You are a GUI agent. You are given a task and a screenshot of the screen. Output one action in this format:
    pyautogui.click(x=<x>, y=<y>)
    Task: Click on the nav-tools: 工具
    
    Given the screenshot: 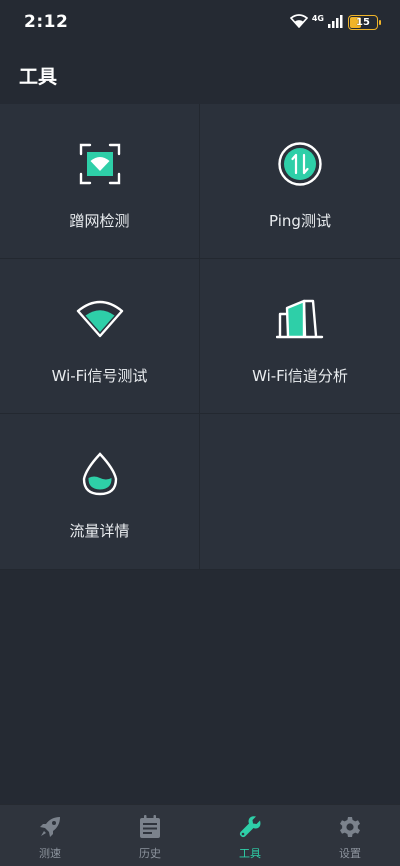 What is the action you would take?
    pyautogui.click(x=250, y=835)
    